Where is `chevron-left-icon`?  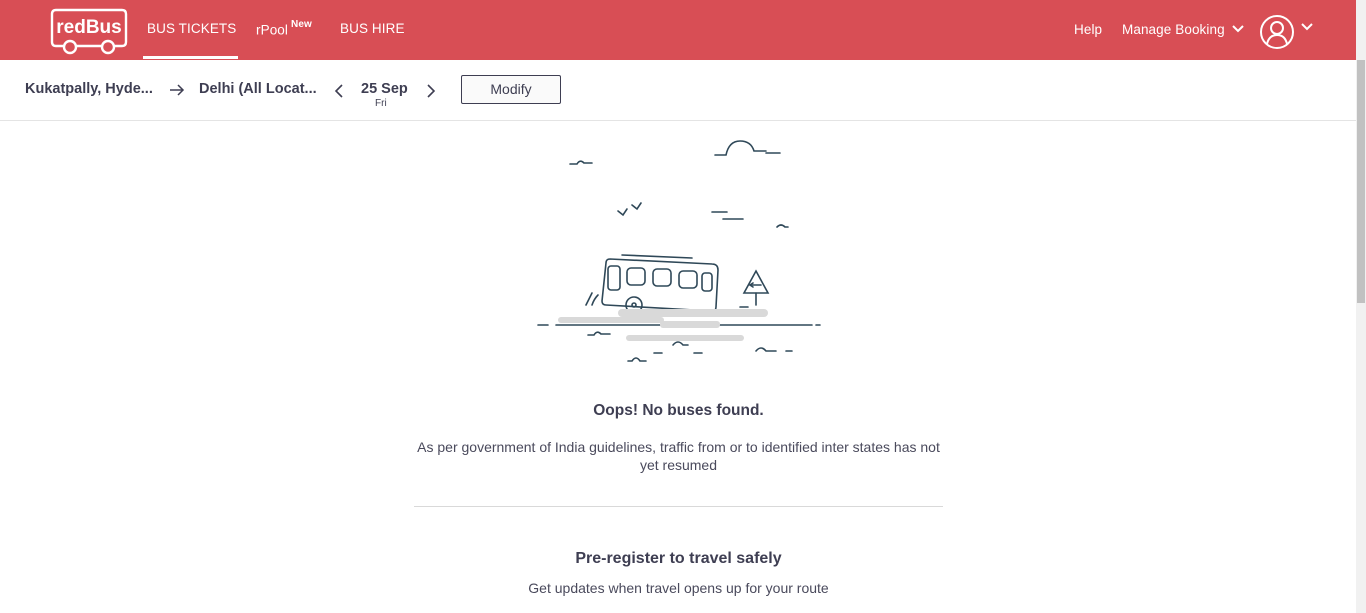 chevron-left-icon is located at coordinates (339, 91).